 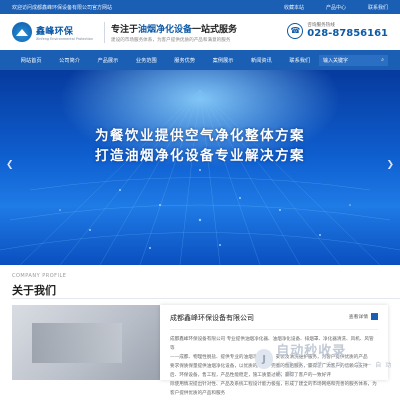 I want to click on nav-item-products: 产品展示, so click(x=108, y=60).